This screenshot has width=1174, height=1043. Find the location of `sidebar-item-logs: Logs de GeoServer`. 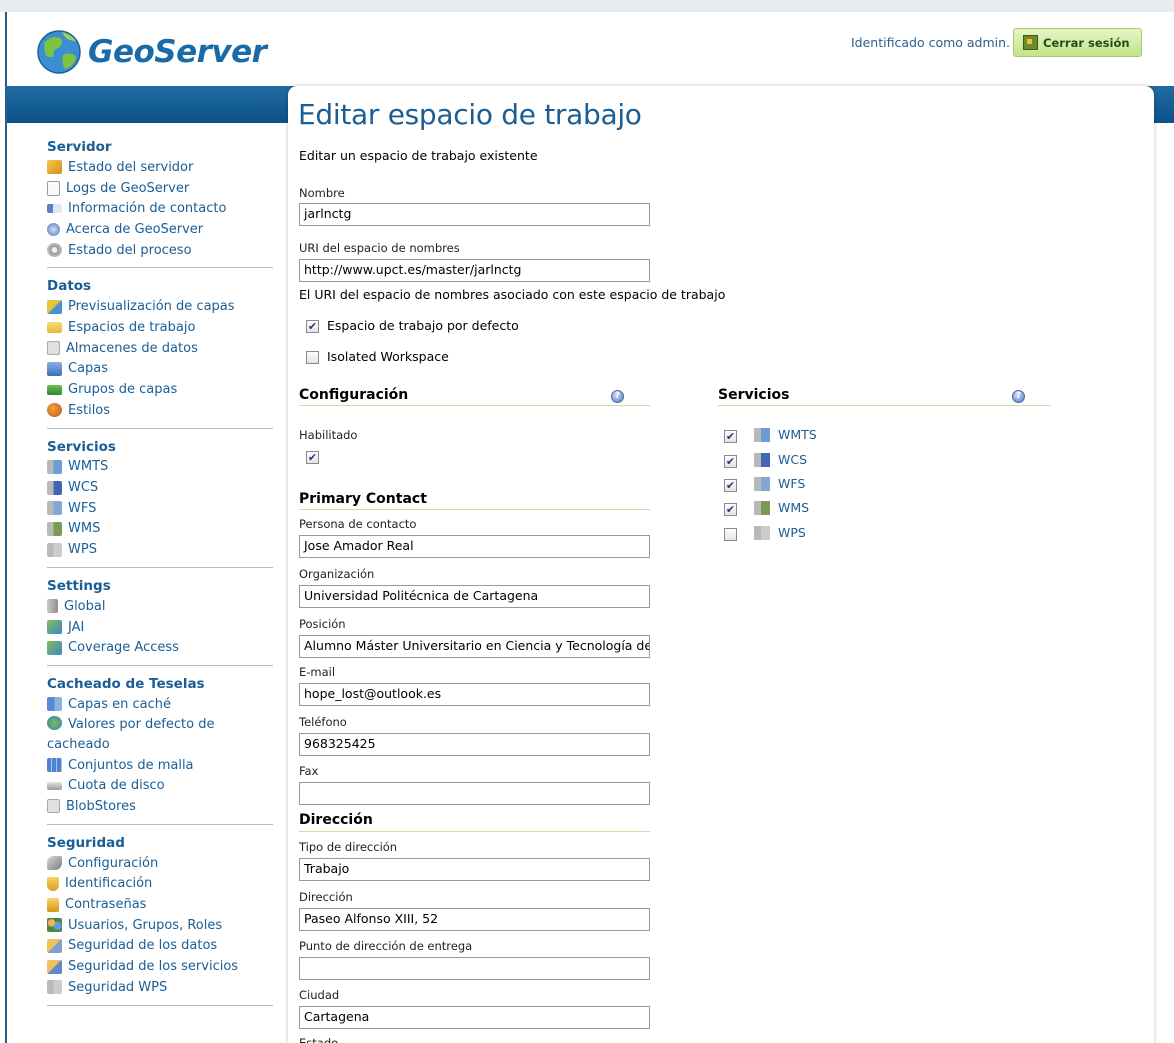

sidebar-item-logs: Logs de GeoServer is located at coordinates (160, 188).